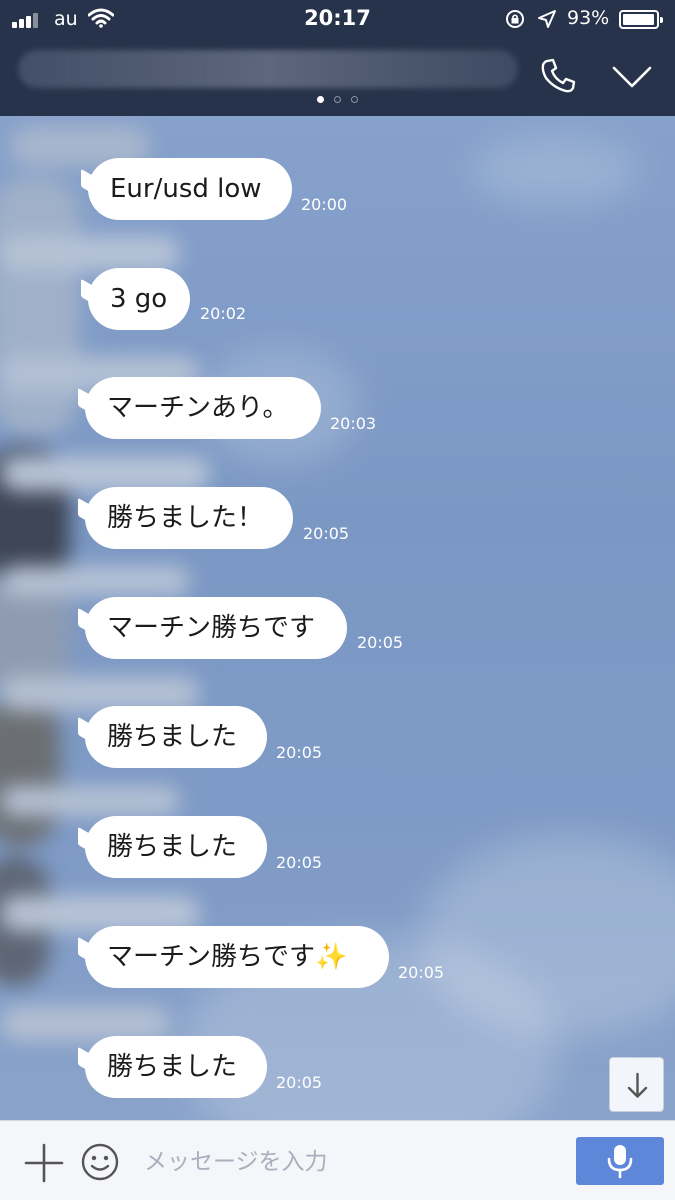 The image size is (675, 1200). Describe the element at coordinates (348, 1162) in the screenshot. I see `message-input: メッセージを入力` at that location.